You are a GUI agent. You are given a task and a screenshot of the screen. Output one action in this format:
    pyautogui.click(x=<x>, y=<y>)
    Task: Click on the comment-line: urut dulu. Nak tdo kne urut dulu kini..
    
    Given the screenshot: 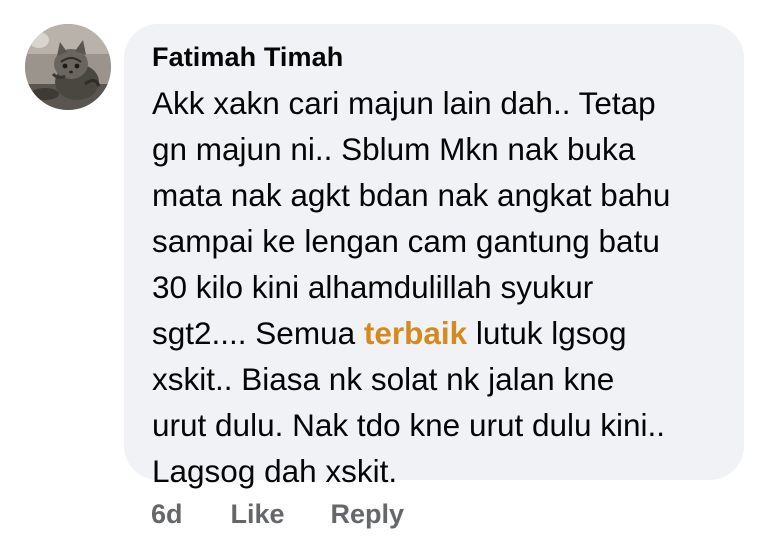 What is the action you would take?
    pyautogui.click(x=438, y=425)
    